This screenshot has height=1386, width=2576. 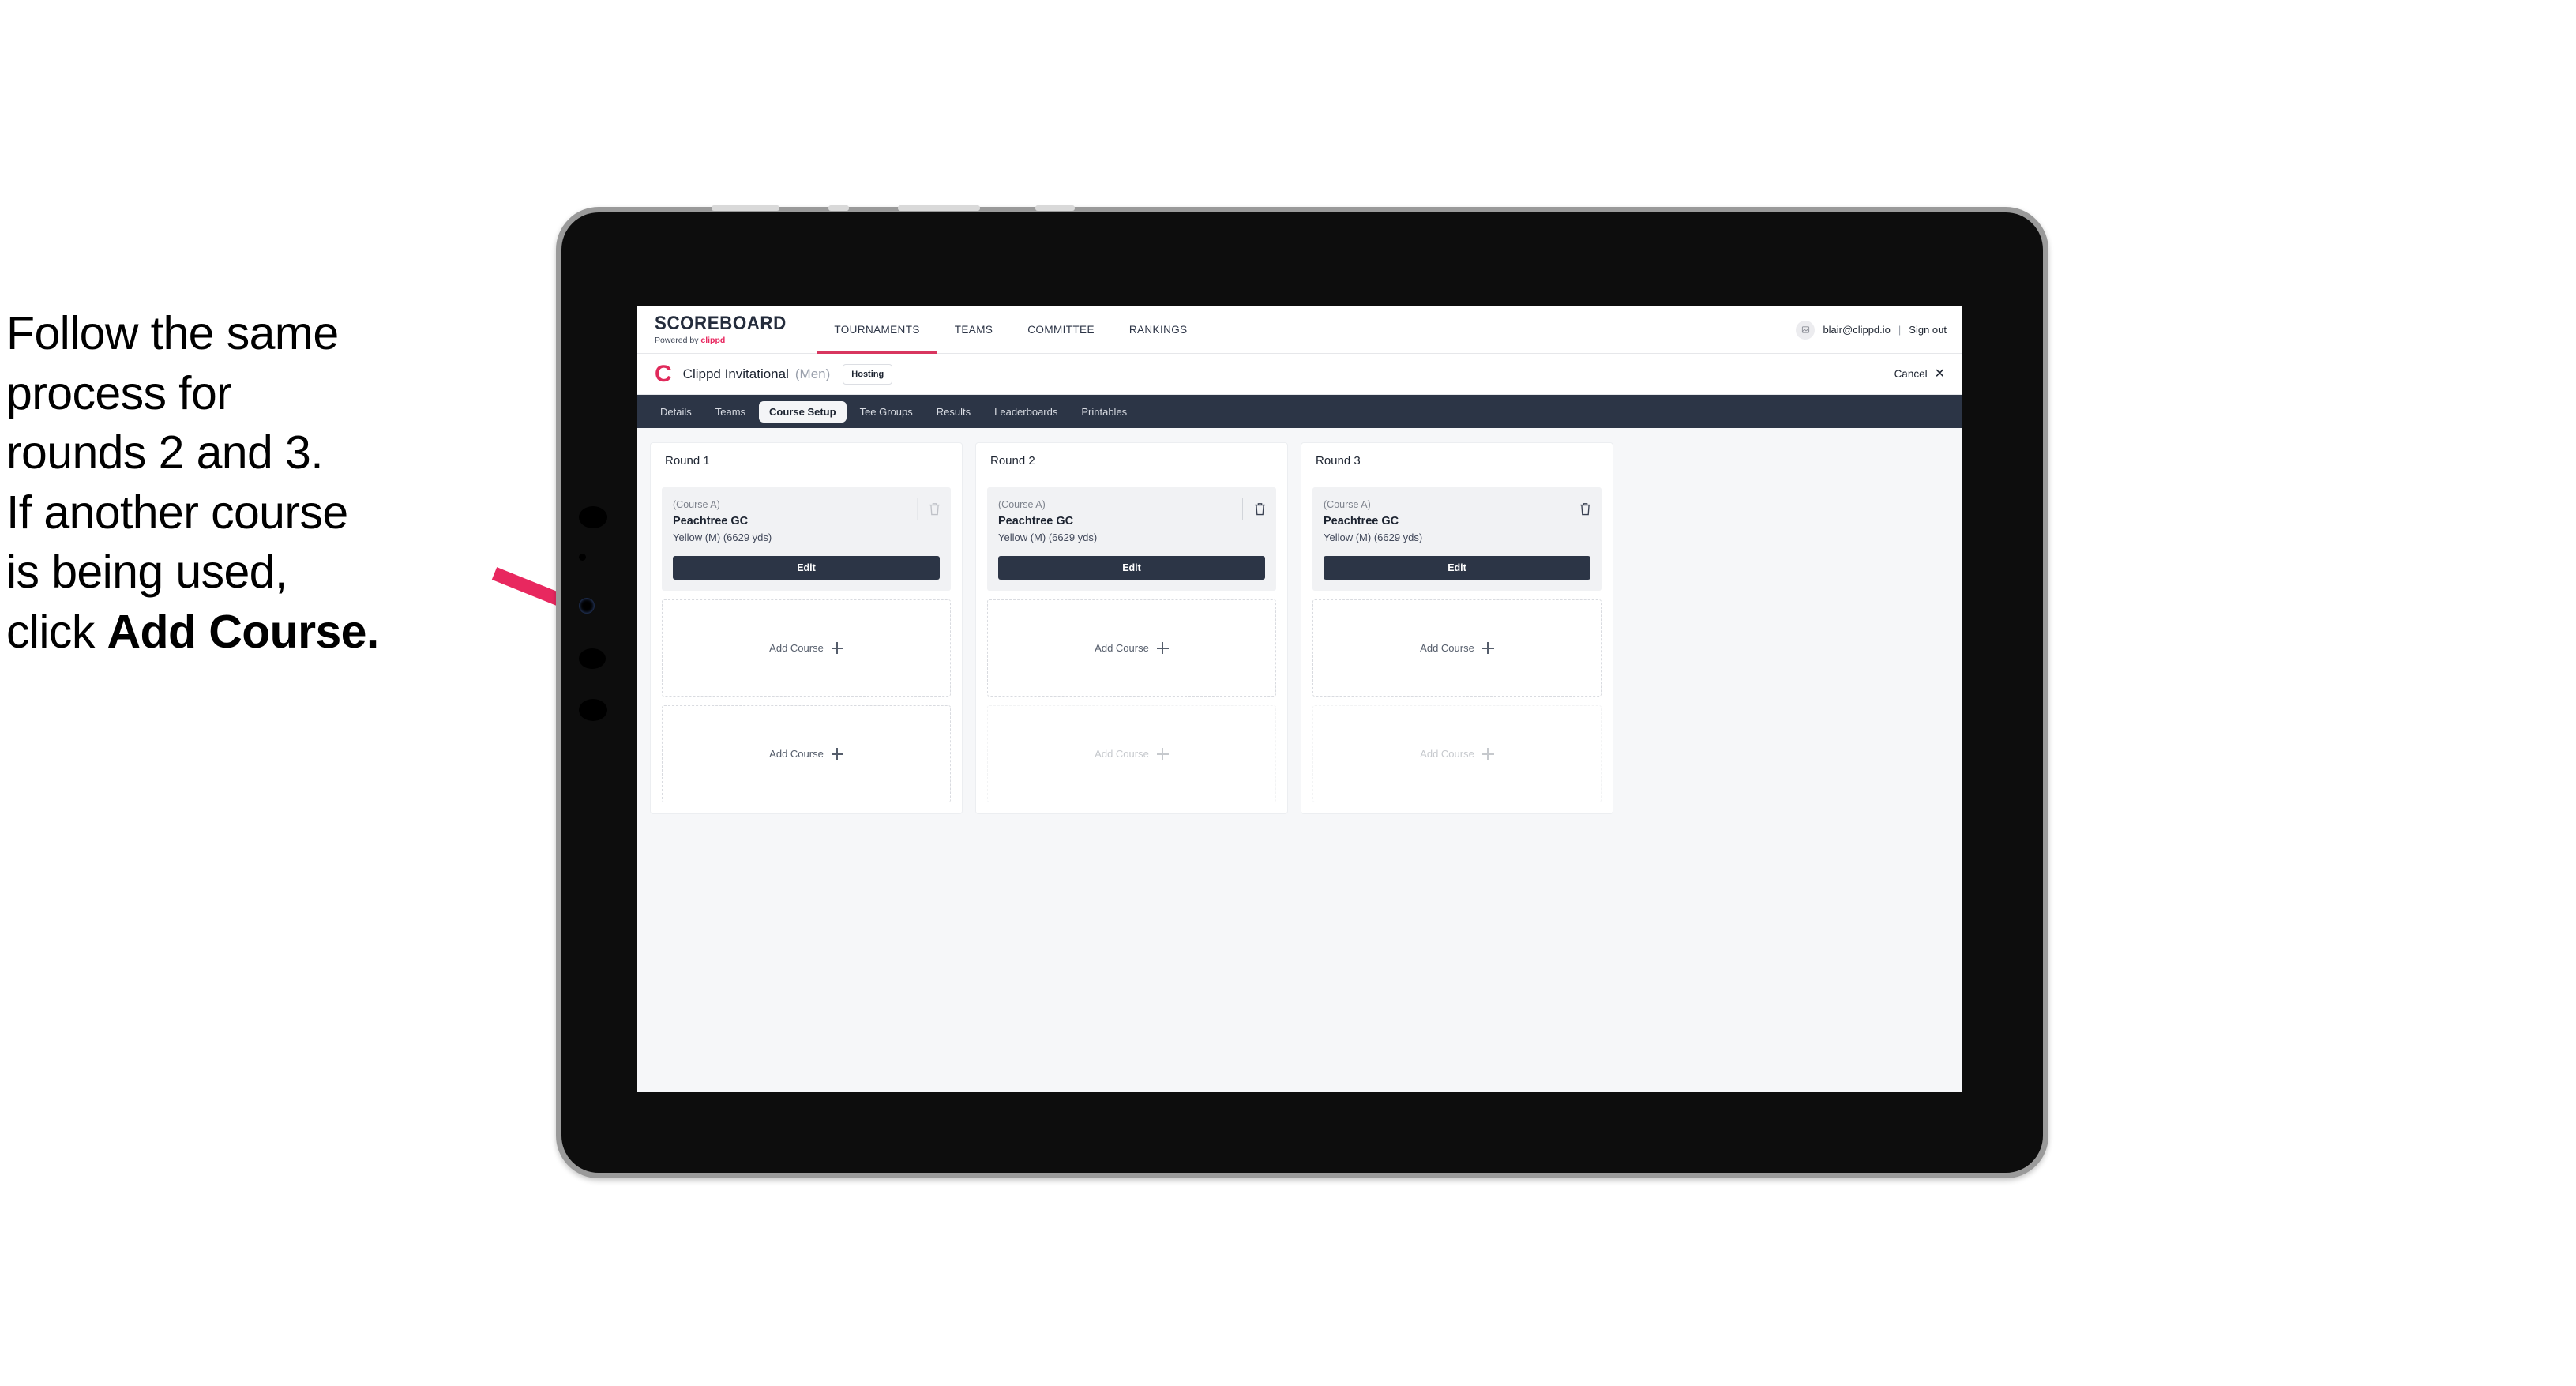 I want to click on annotation-line-1: Follow the same, so click(x=172, y=333).